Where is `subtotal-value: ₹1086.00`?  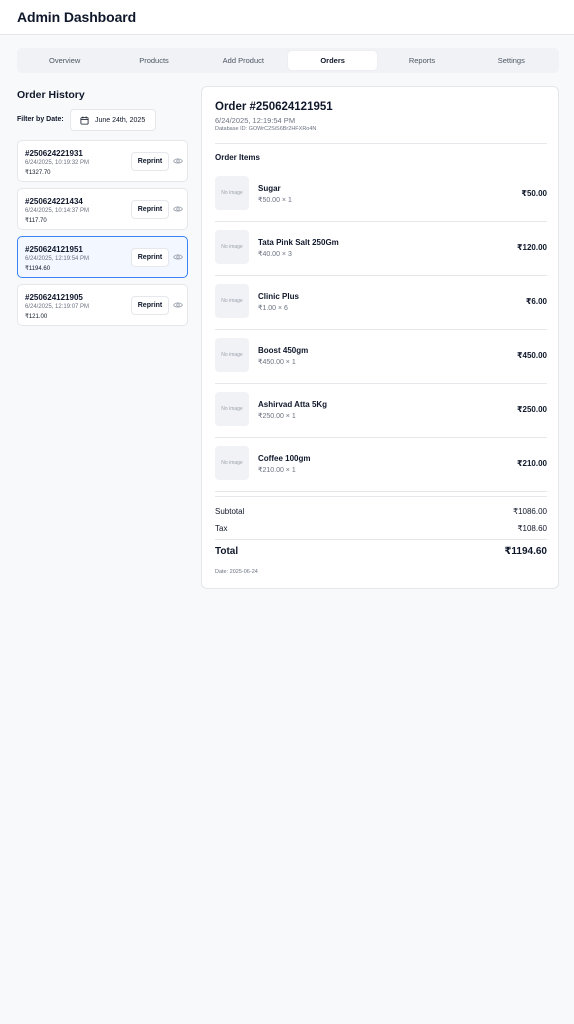 subtotal-value: ₹1086.00 is located at coordinates (529, 511).